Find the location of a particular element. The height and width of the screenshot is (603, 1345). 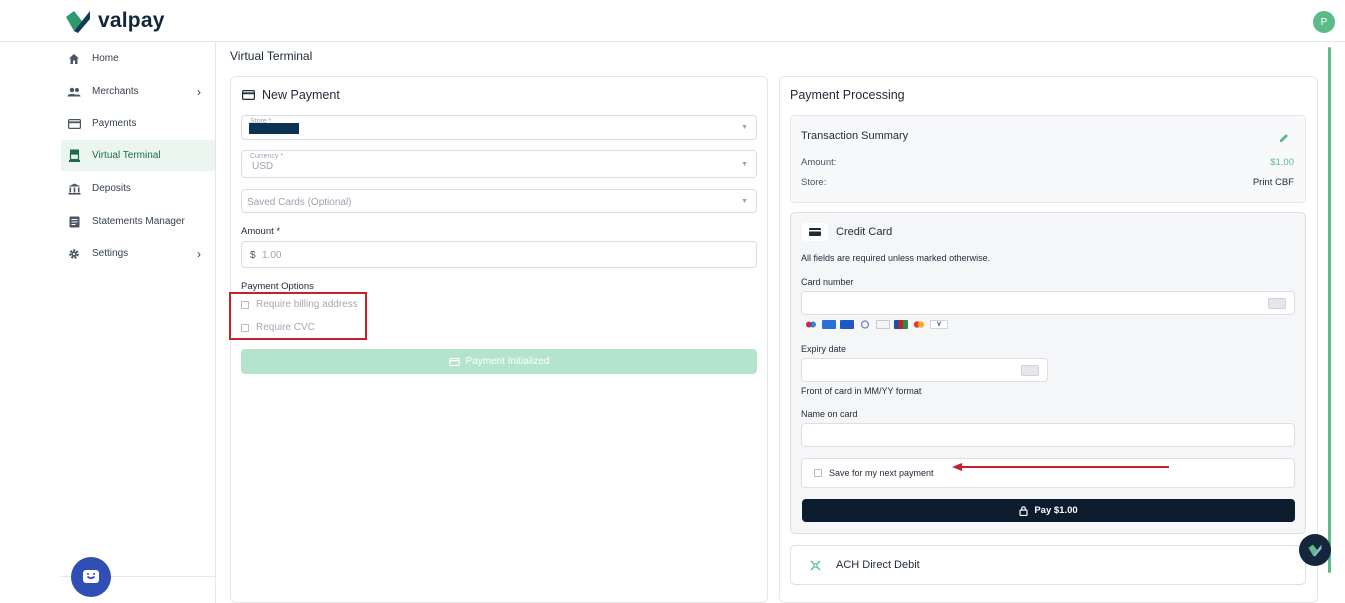

store-select: Store * ▼ is located at coordinates (499, 127).